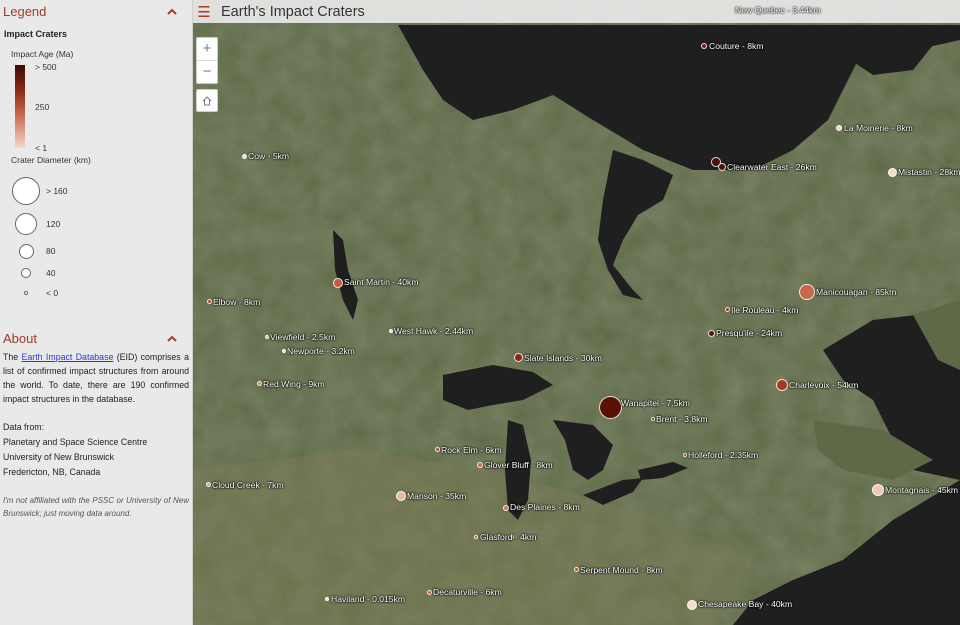  I want to click on crater-label: Rock Elm - 6km, so click(471, 450).